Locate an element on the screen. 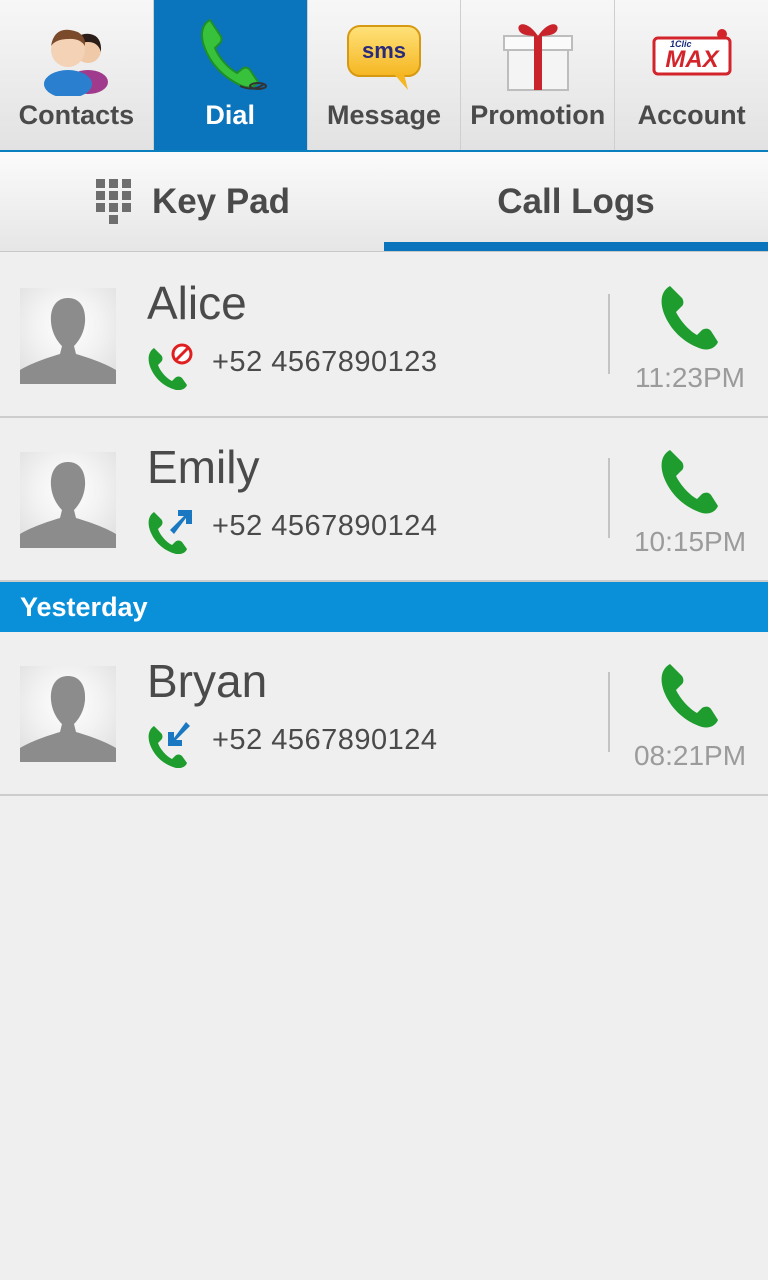 The height and width of the screenshot is (1280, 768). call-log-row: Alice +52 4567890123 11:23PM is located at coordinates (384, 336).